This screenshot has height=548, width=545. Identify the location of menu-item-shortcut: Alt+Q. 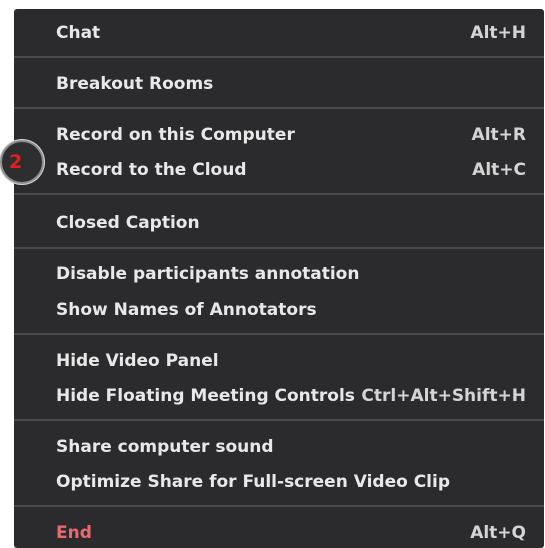
(498, 533).